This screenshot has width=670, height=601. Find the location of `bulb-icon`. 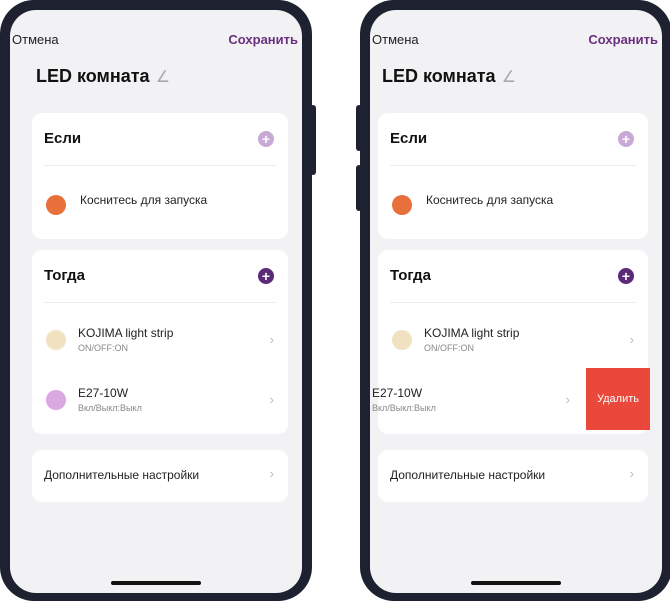

bulb-icon is located at coordinates (56, 400).